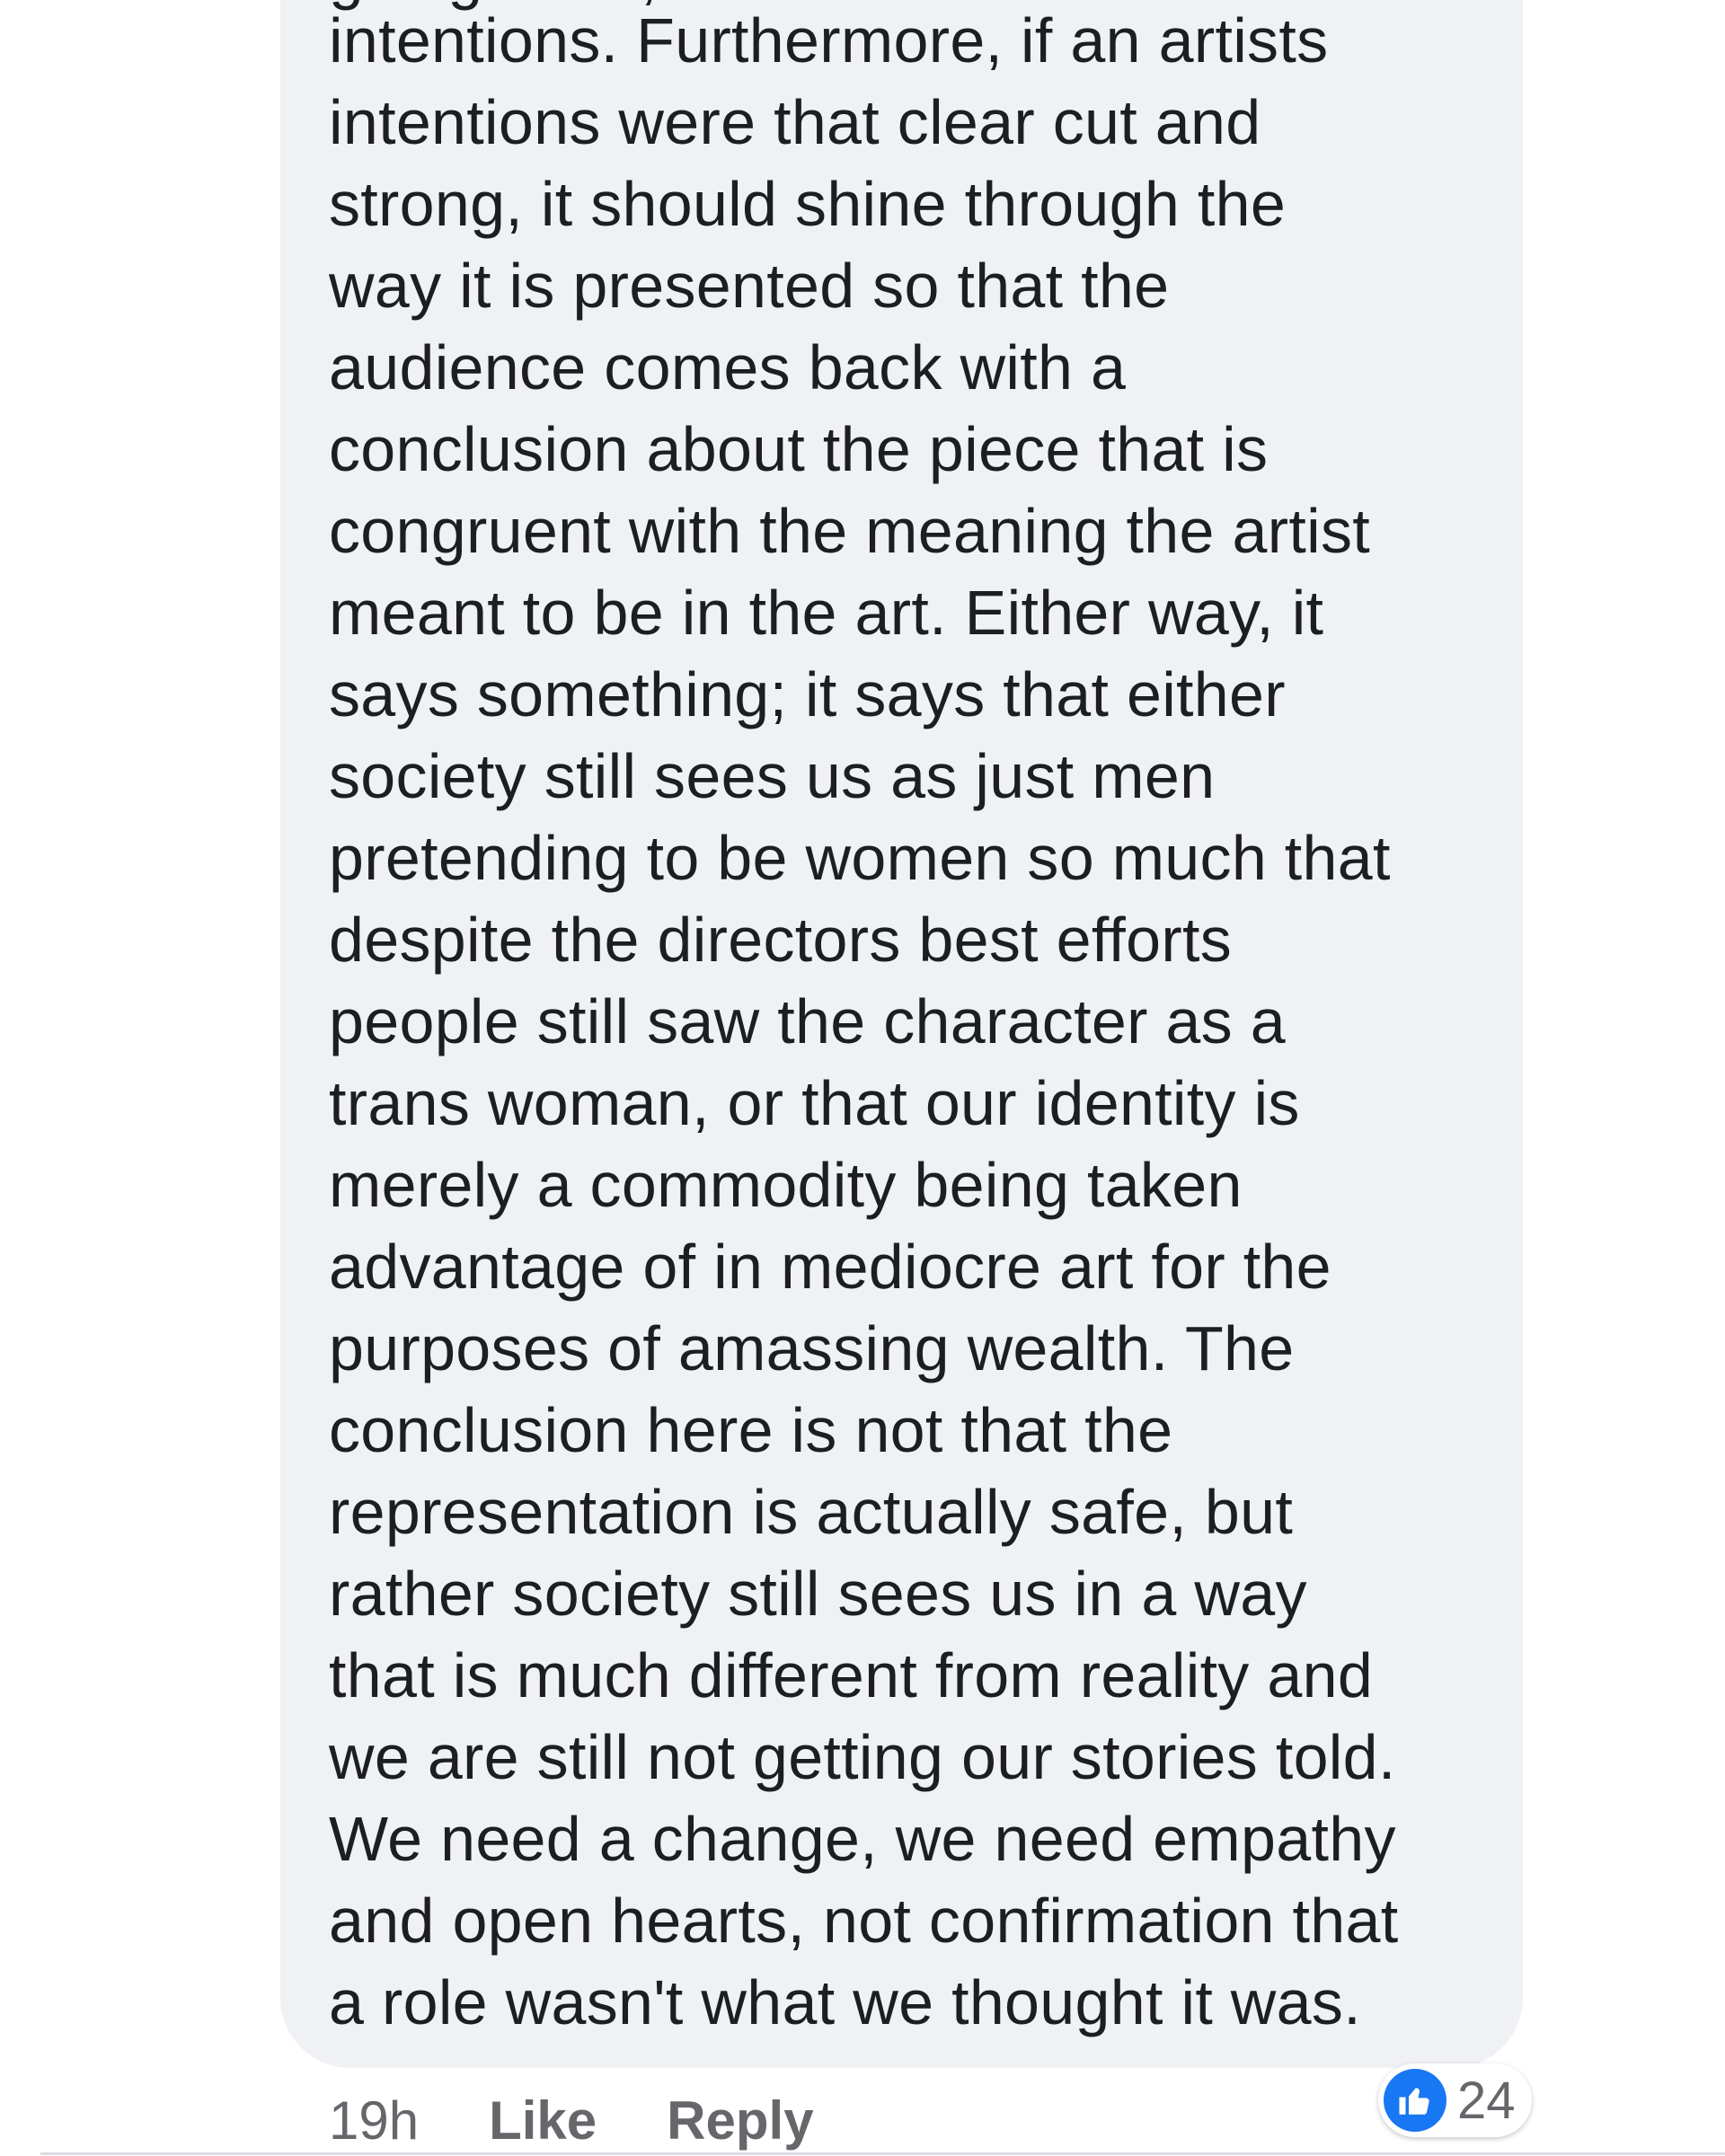 This screenshot has height=2156, width=1725. What do you see at coordinates (860, 858) in the screenshot?
I see `comment-line: pretending to be women so much that` at bounding box center [860, 858].